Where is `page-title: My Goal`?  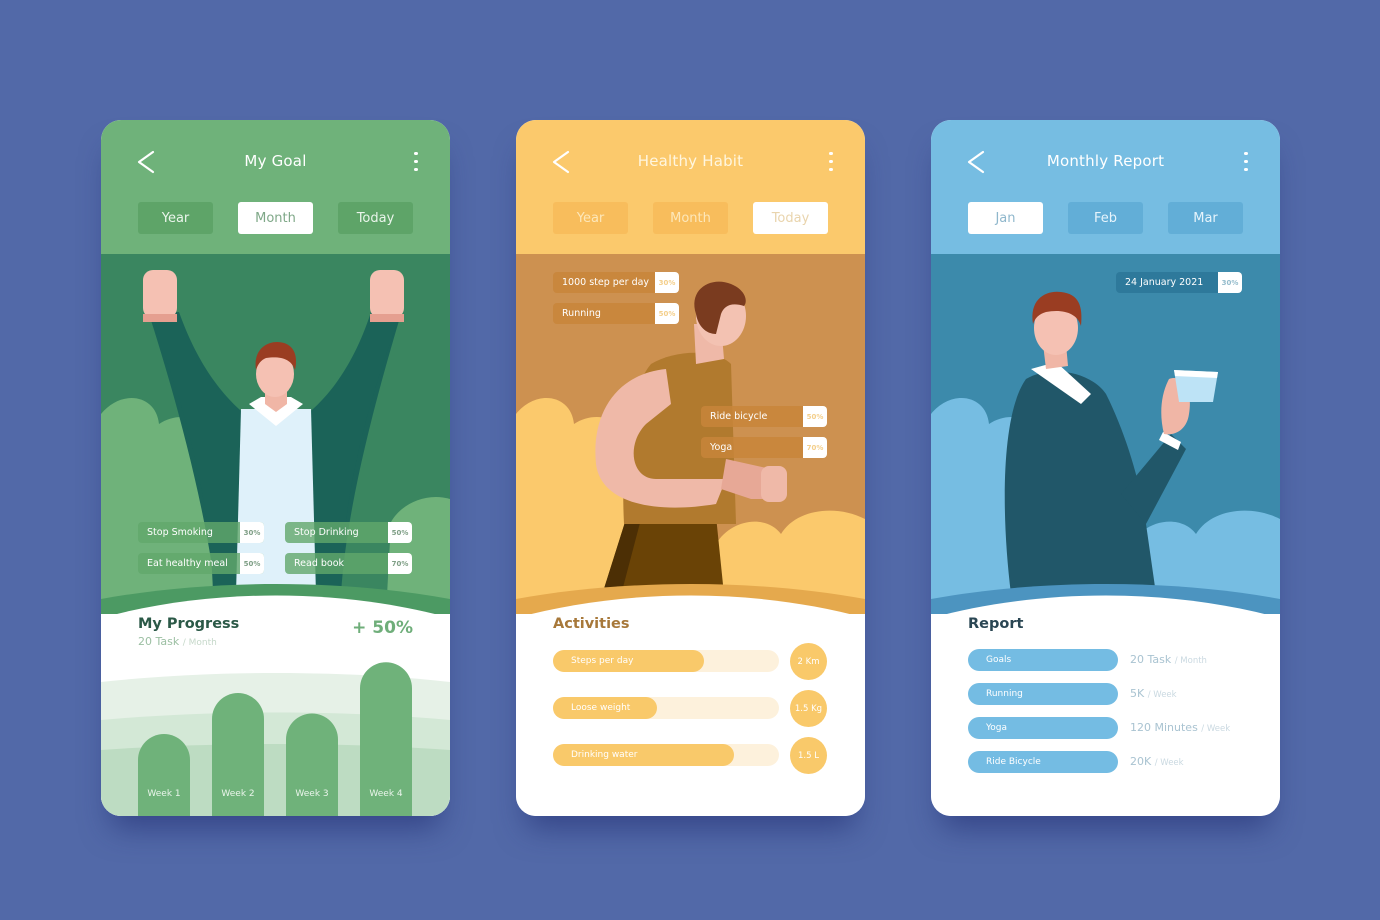 page-title: My Goal is located at coordinates (275, 161).